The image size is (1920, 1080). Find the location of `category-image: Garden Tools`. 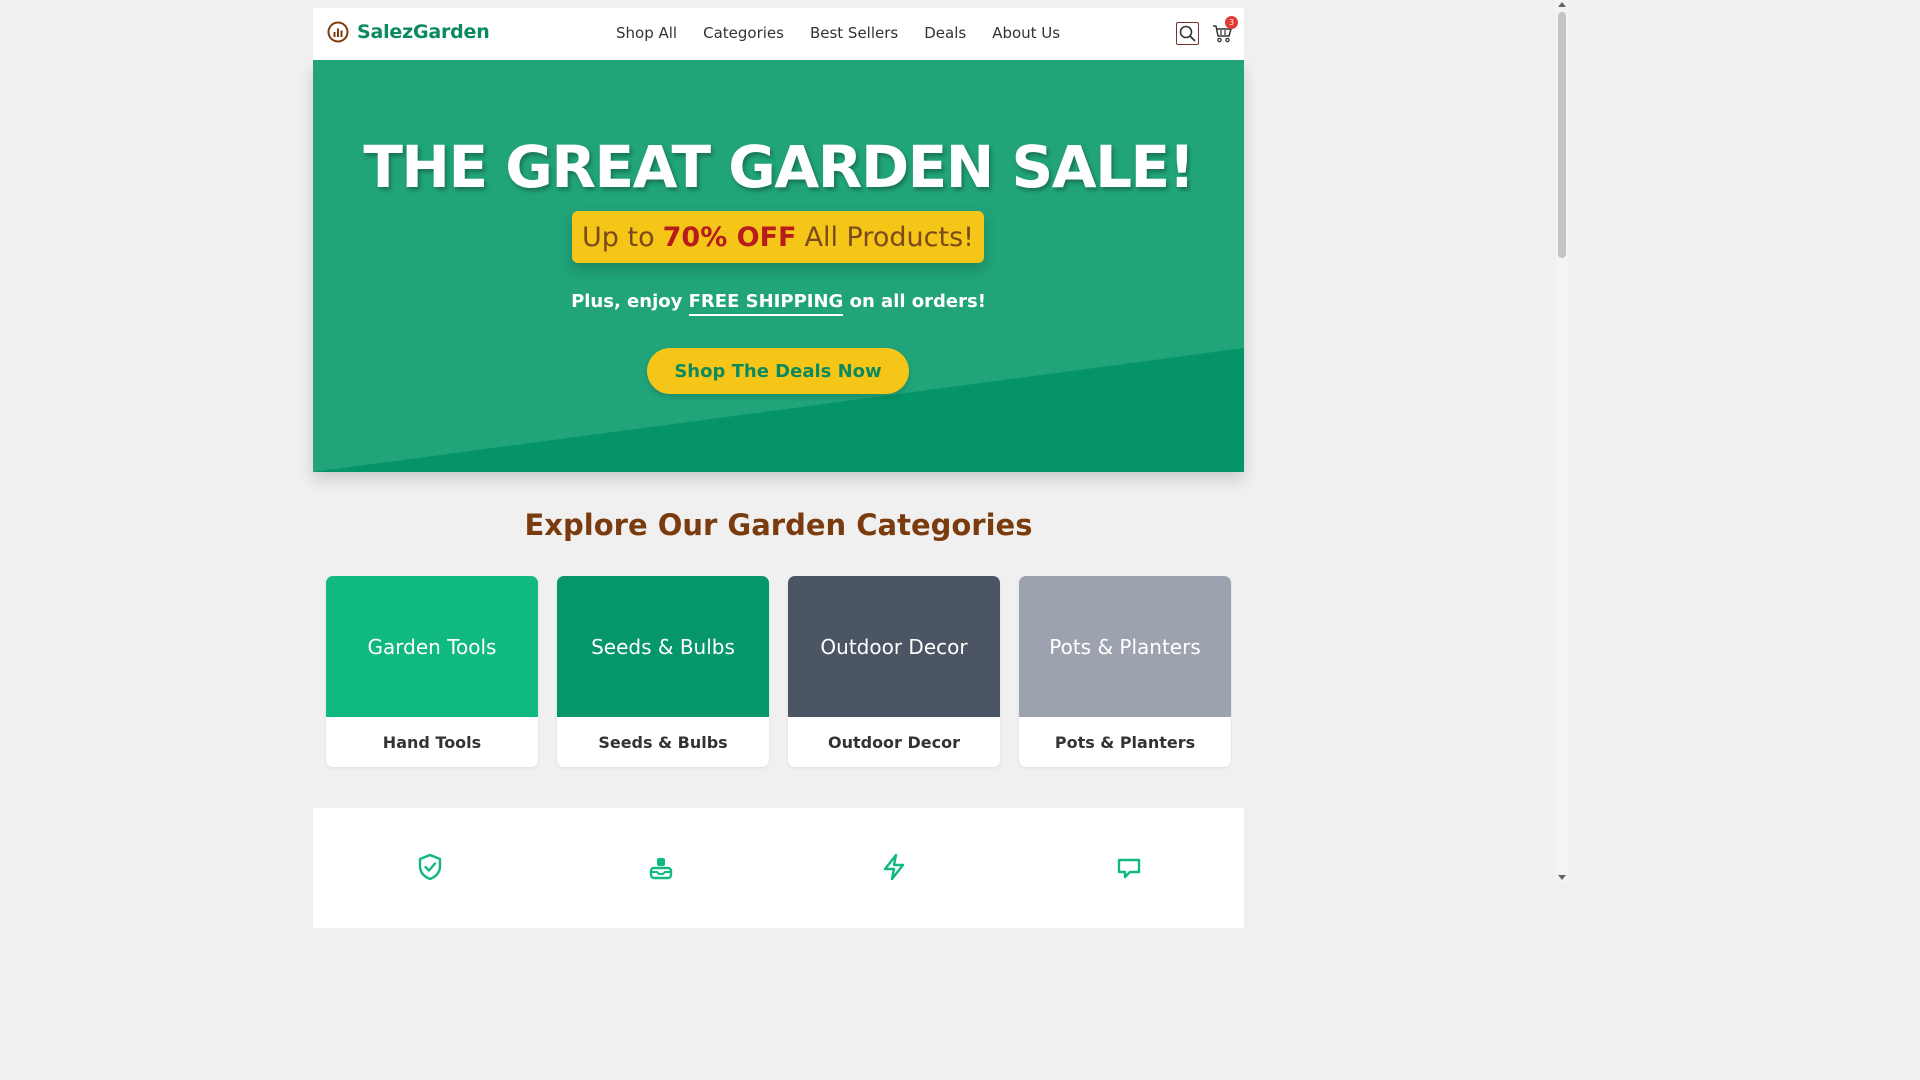

category-image: Garden Tools is located at coordinates (432, 646).